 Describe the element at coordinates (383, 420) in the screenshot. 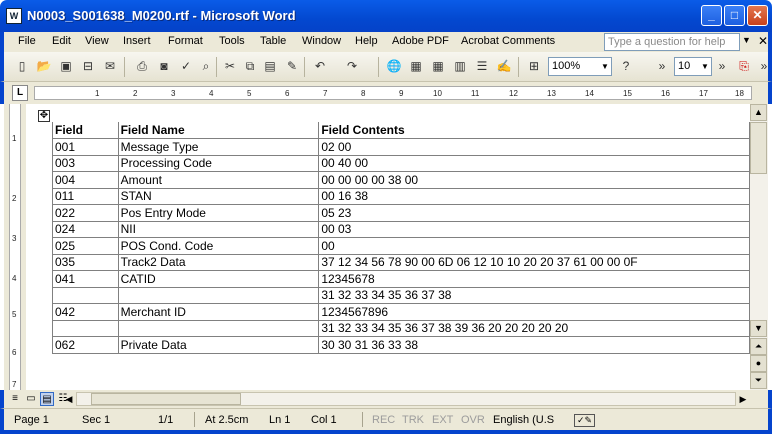

I see `status-rec: REC` at that location.